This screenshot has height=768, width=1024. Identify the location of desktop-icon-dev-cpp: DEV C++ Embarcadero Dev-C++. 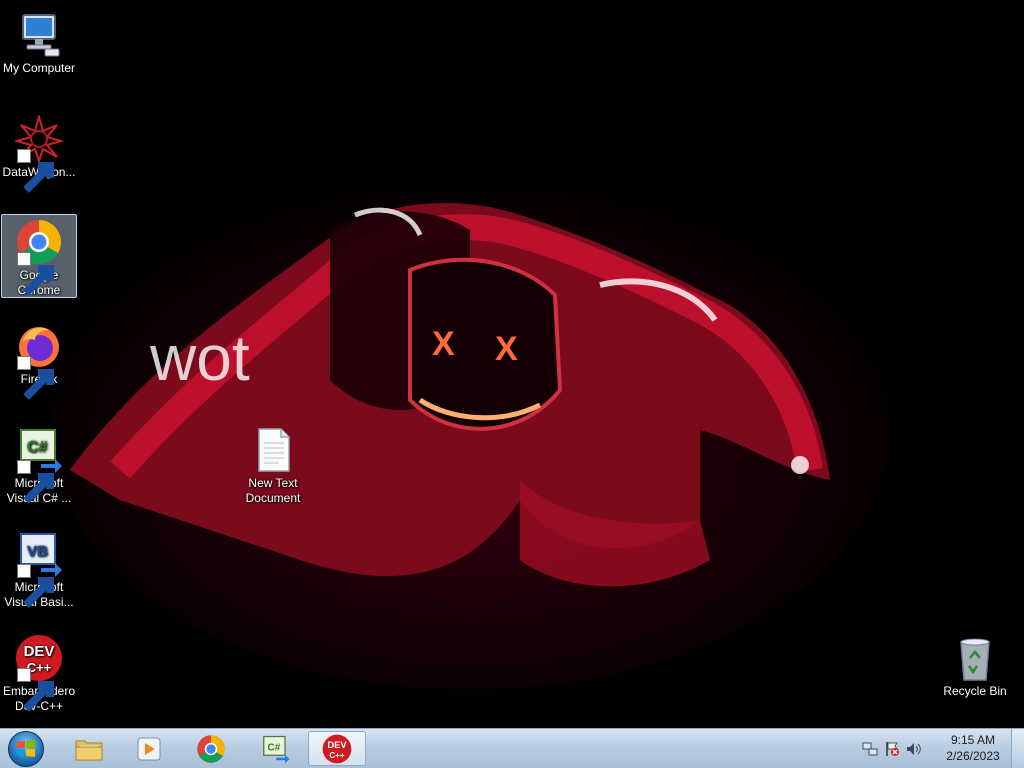
(39, 672).